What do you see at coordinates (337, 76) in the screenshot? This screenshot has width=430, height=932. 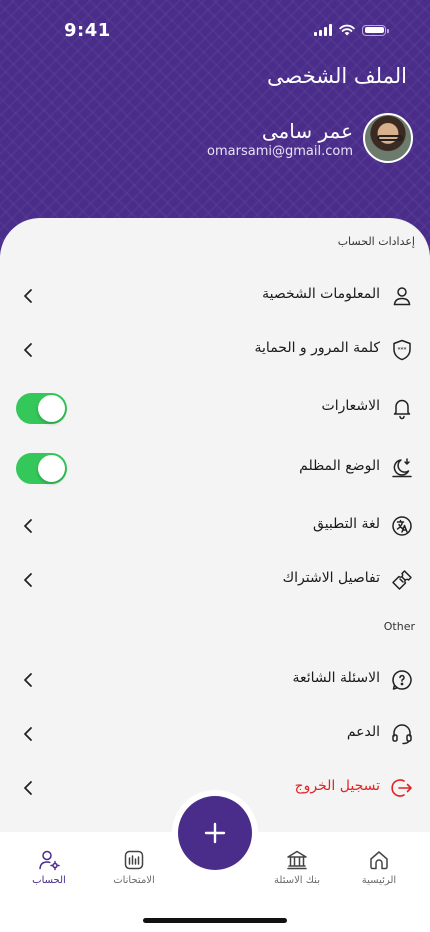 I see `page-title: الملف الشخصى` at bounding box center [337, 76].